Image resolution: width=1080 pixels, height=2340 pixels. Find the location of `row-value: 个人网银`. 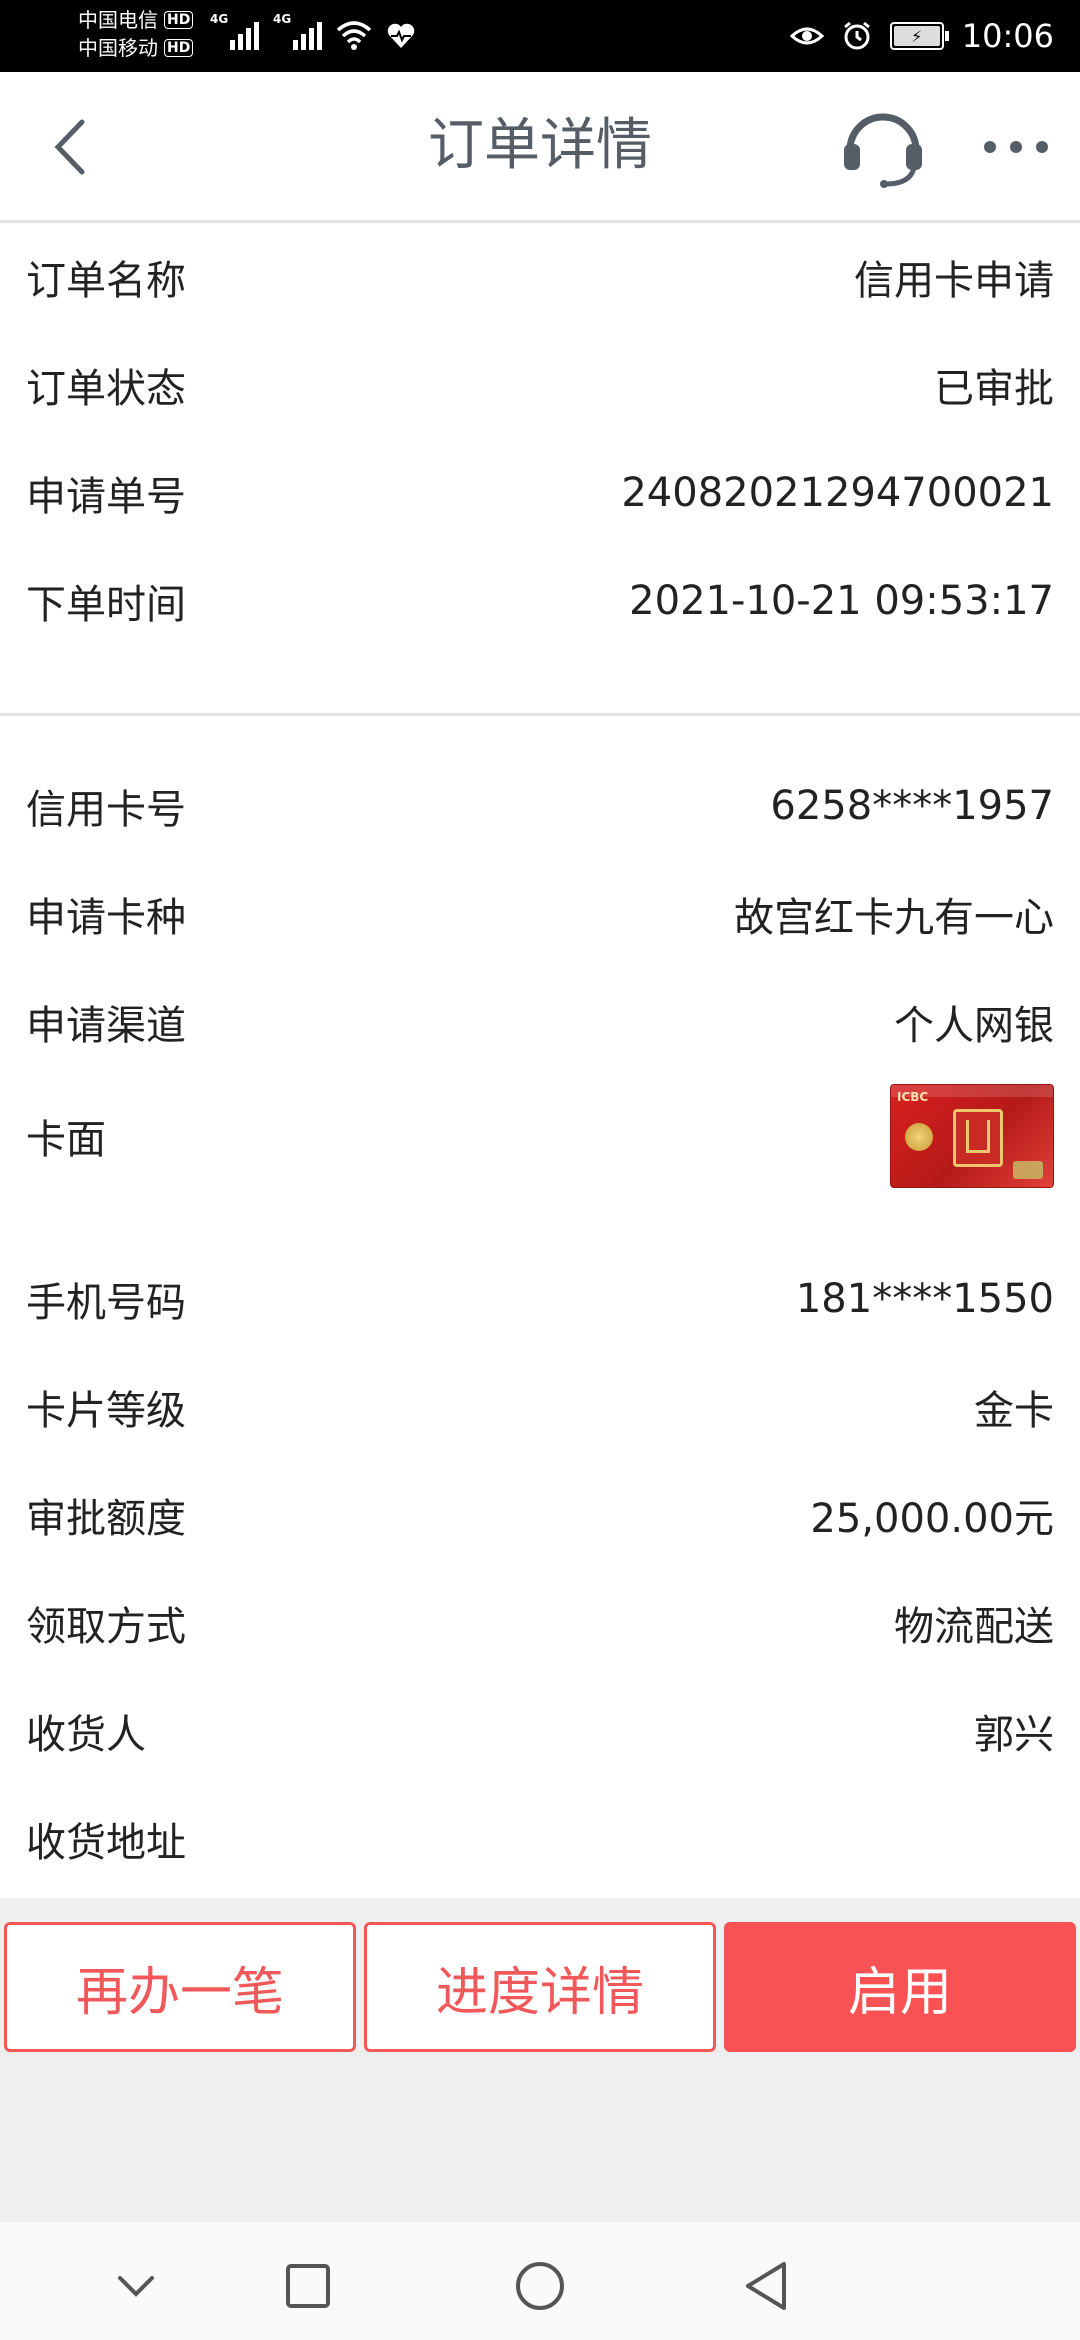

row-value: 个人网银 is located at coordinates (974, 1026).